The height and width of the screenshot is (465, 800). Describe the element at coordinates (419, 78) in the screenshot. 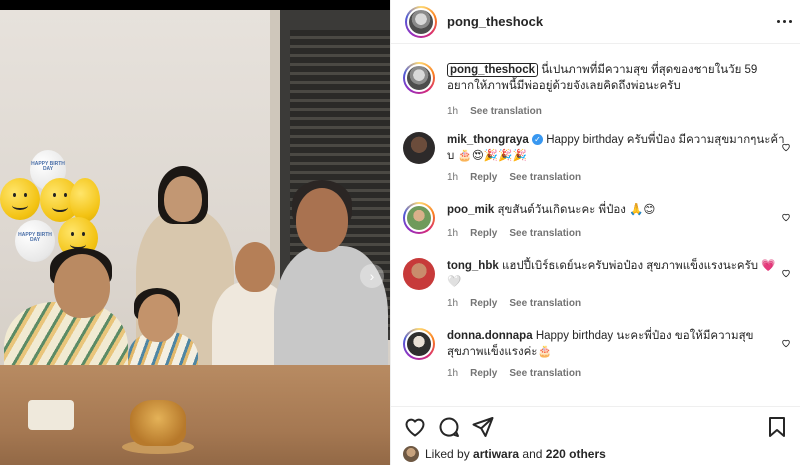

I see `caption-avatar` at that location.